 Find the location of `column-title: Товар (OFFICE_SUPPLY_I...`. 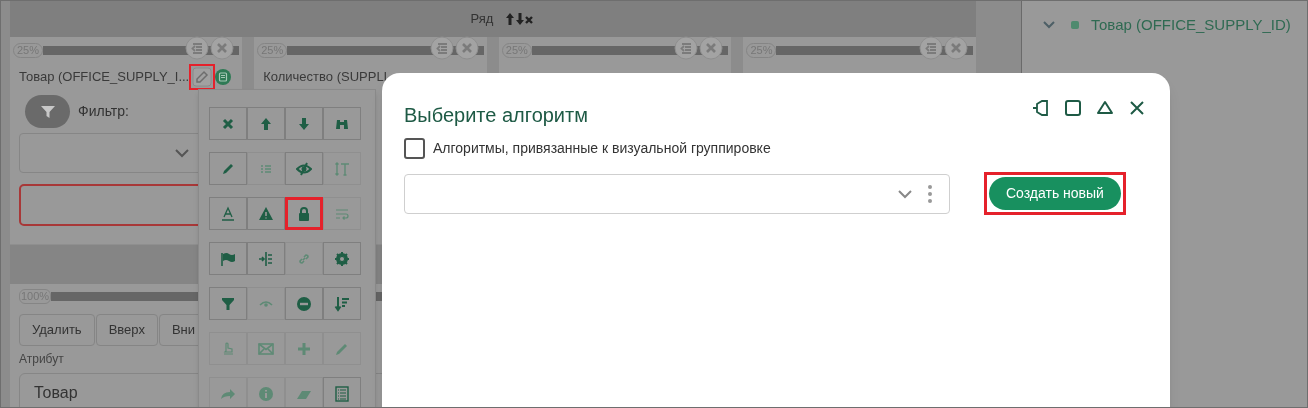

column-title: Товар (OFFICE_SUPPLY_I... is located at coordinates (104, 77).